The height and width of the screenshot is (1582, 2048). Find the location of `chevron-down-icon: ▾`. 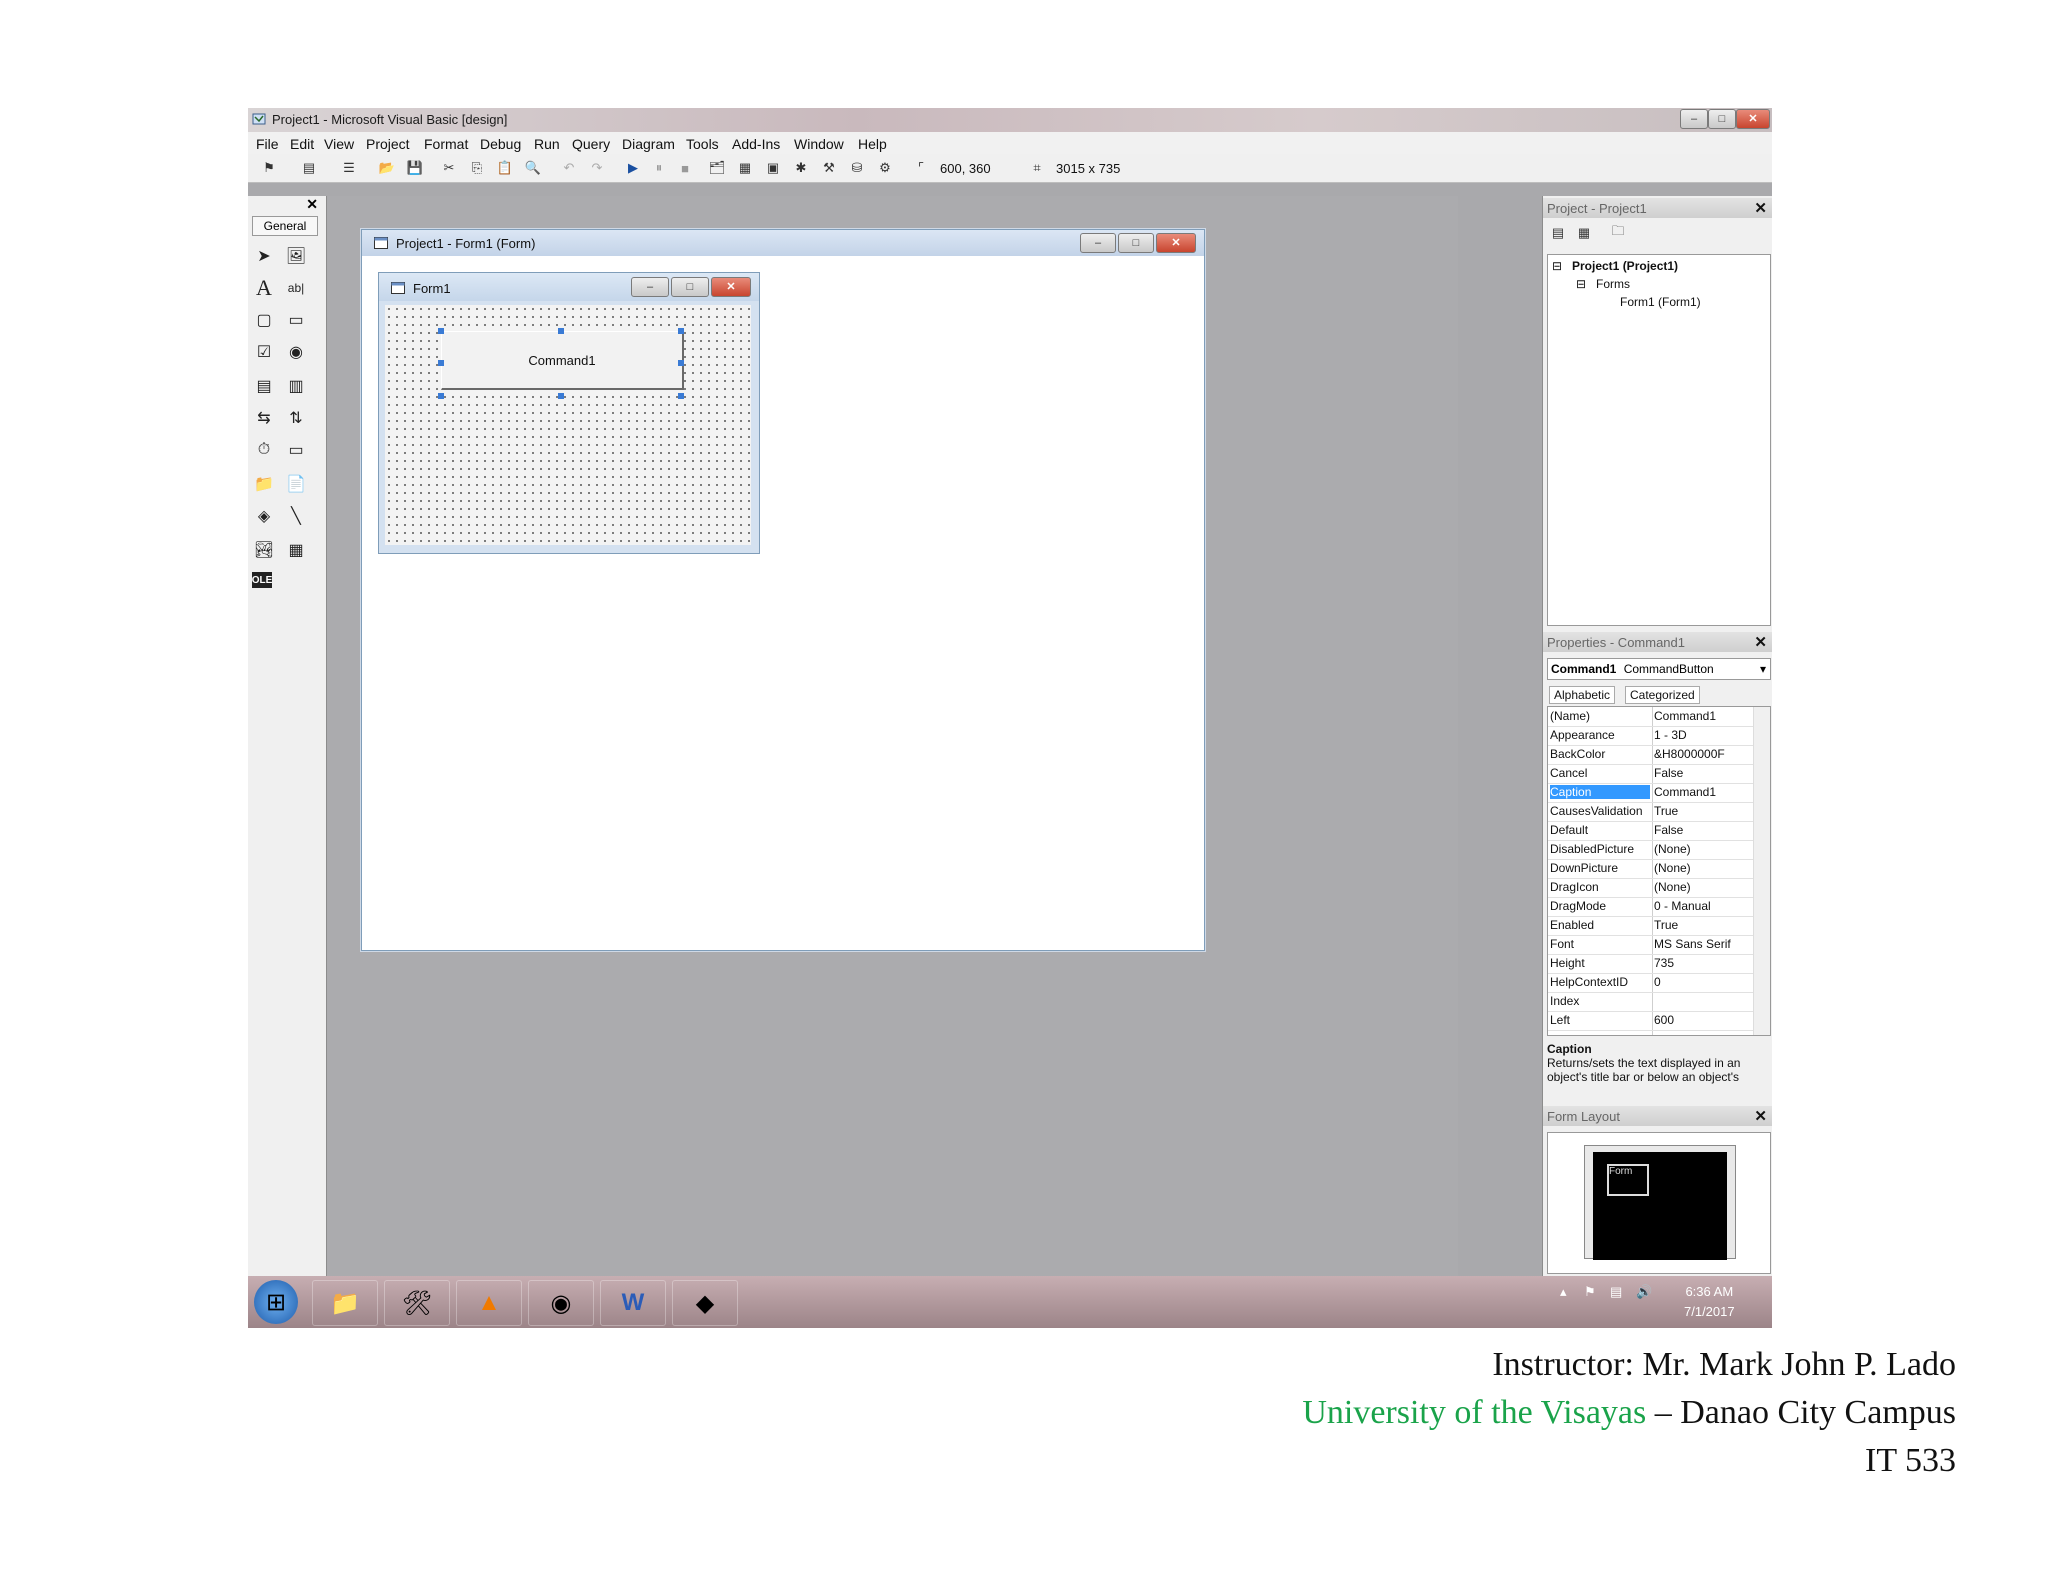

chevron-down-icon: ▾ is located at coordinates (1763, 669).